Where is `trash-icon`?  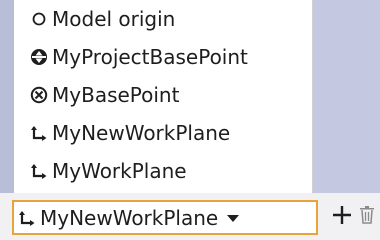
trash-icon is located at coordinates (367, 217).